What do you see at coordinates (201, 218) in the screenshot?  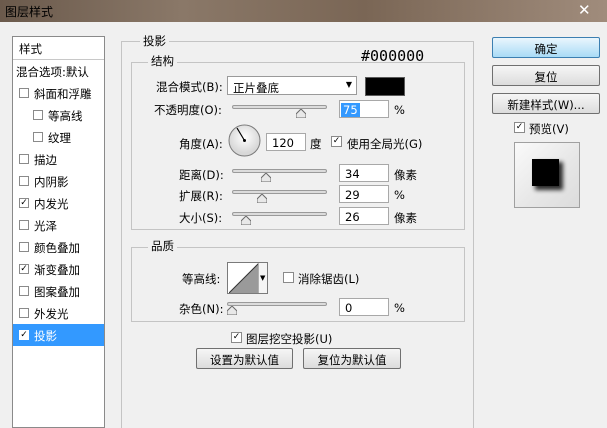 I see `size-label: 大小(S):` at bounding box center [201, 218].